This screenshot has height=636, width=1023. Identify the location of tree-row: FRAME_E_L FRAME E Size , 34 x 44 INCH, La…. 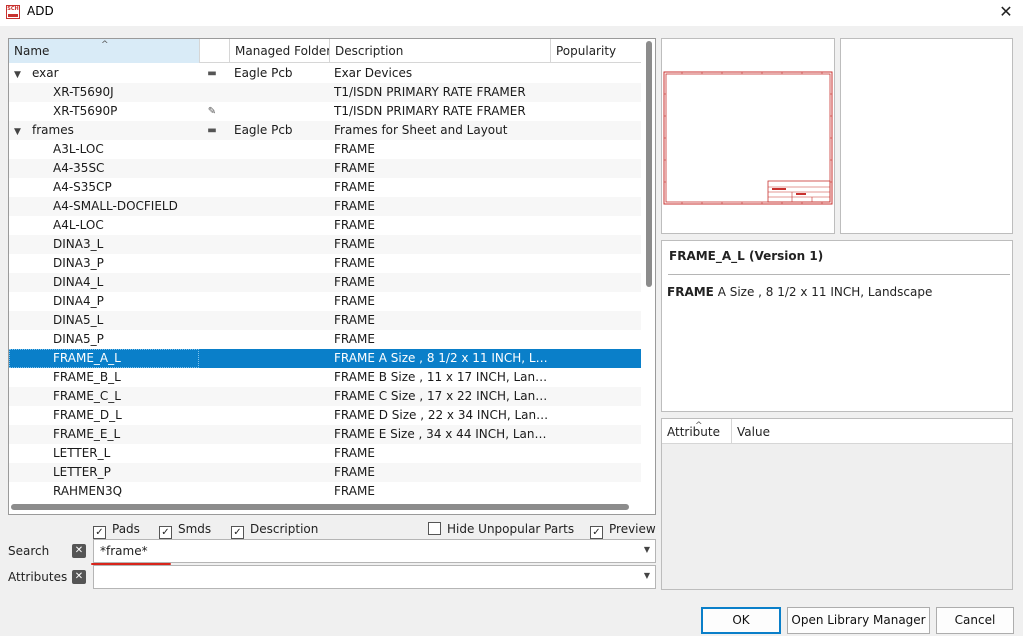
(325, 434).